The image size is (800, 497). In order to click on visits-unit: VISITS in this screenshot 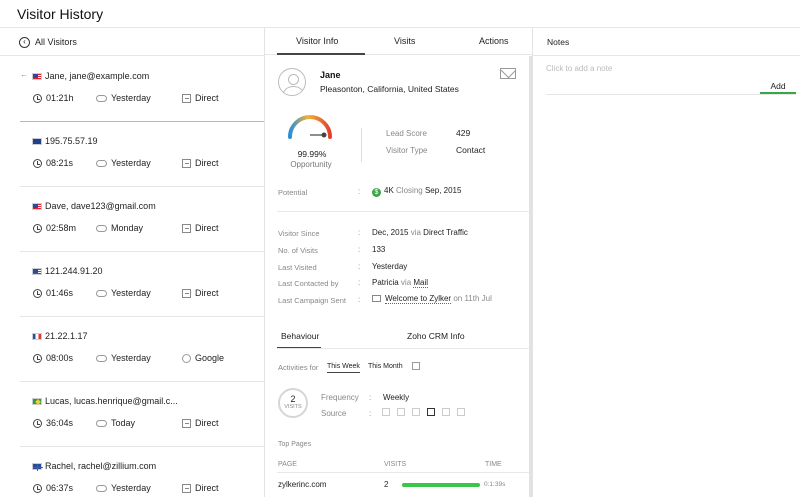, I will do `click(293, 407)`.